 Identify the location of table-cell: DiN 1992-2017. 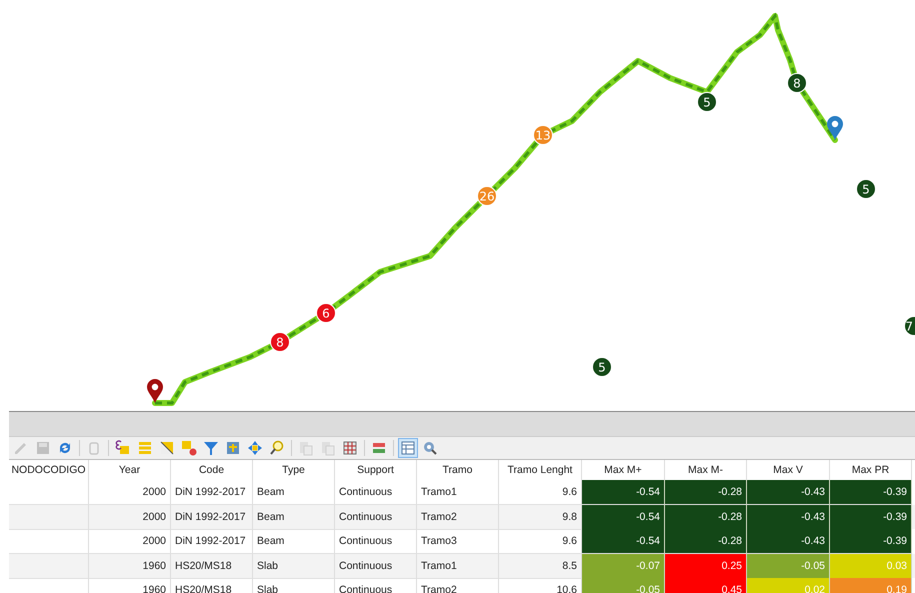
(212, 517).